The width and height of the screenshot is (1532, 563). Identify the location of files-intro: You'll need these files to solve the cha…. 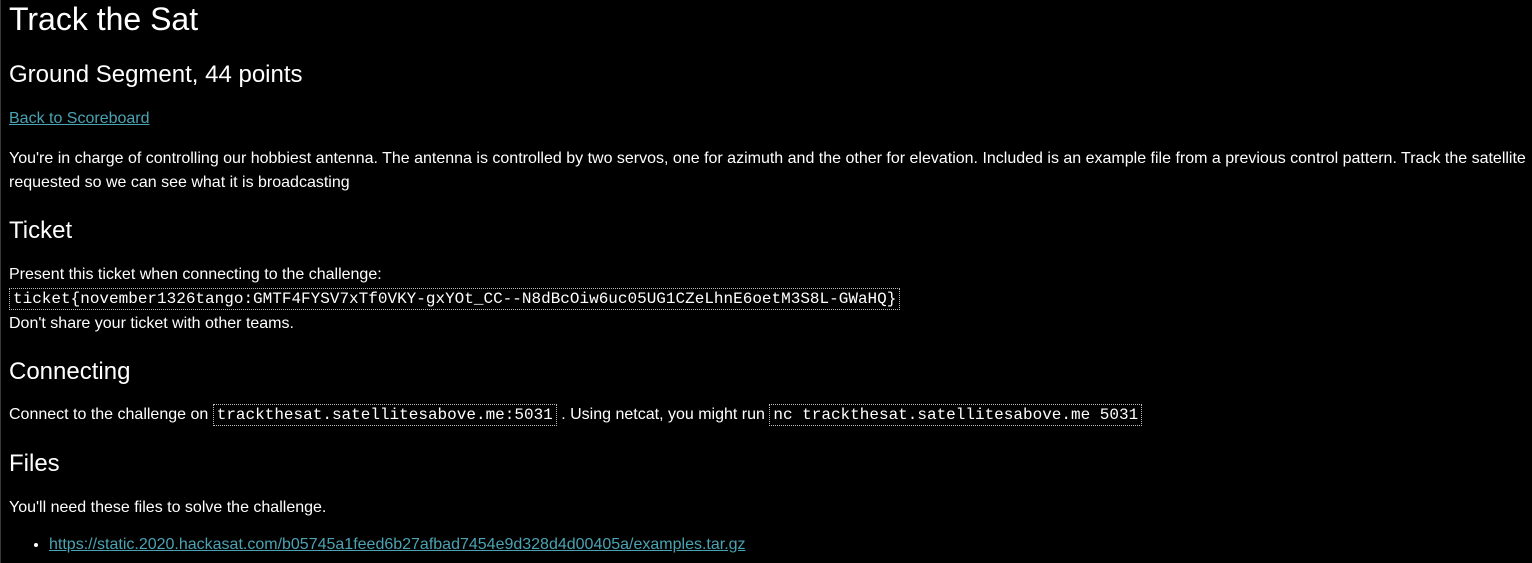
(168, 507).